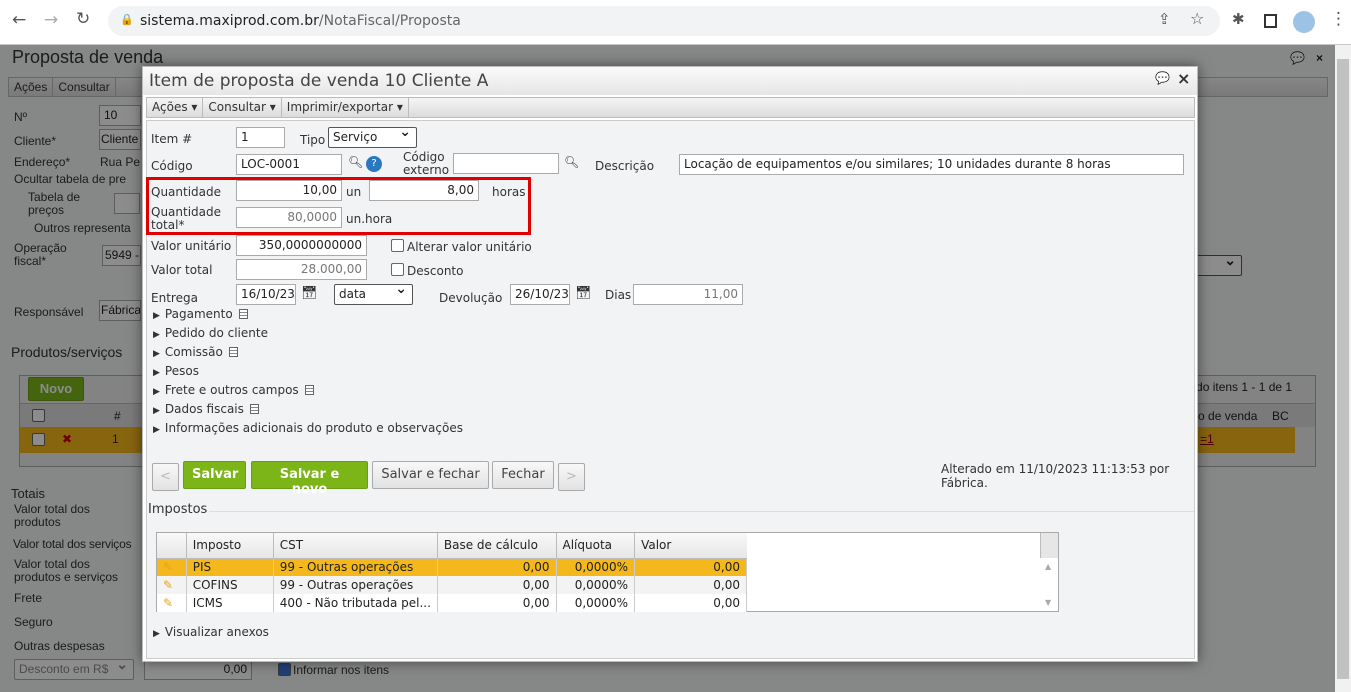 The image size is (1351, 692). I want to click on extensions-icon: ✱, so click(1238, 19).